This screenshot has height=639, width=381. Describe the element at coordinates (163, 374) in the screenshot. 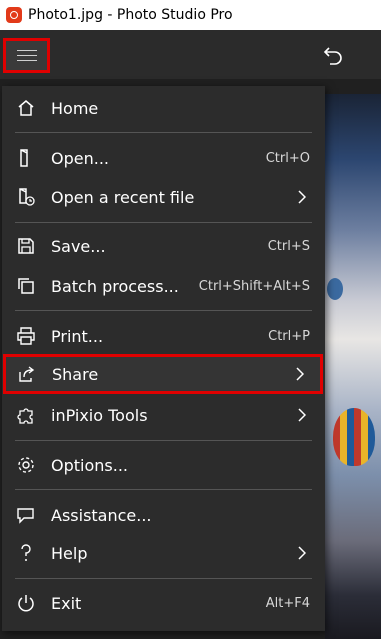

I see `menu-item-share: Share` at that location.